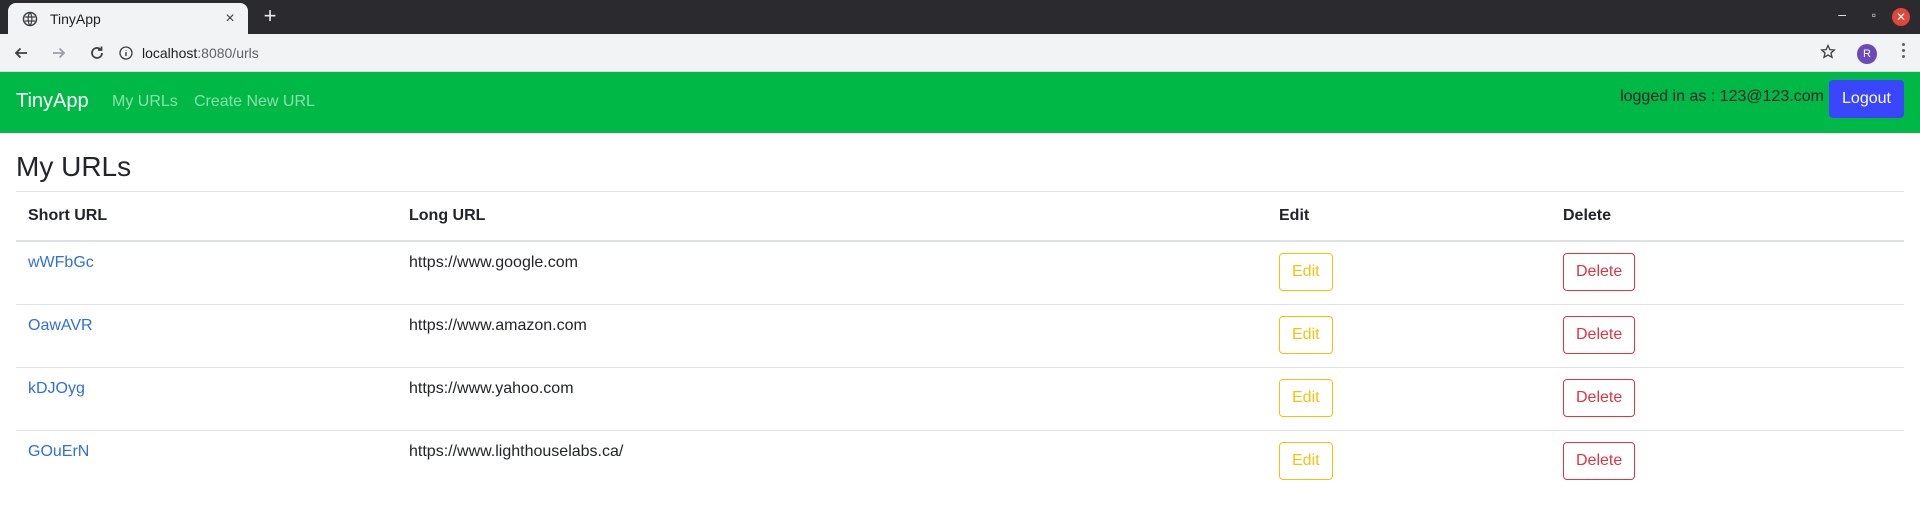 Image resolution: width=1920 pixels, height=508 pixels. Describe the element at coordinates (971, 53) in the screenshot. I see `address-bar: localhost:8080/urls` at that location.